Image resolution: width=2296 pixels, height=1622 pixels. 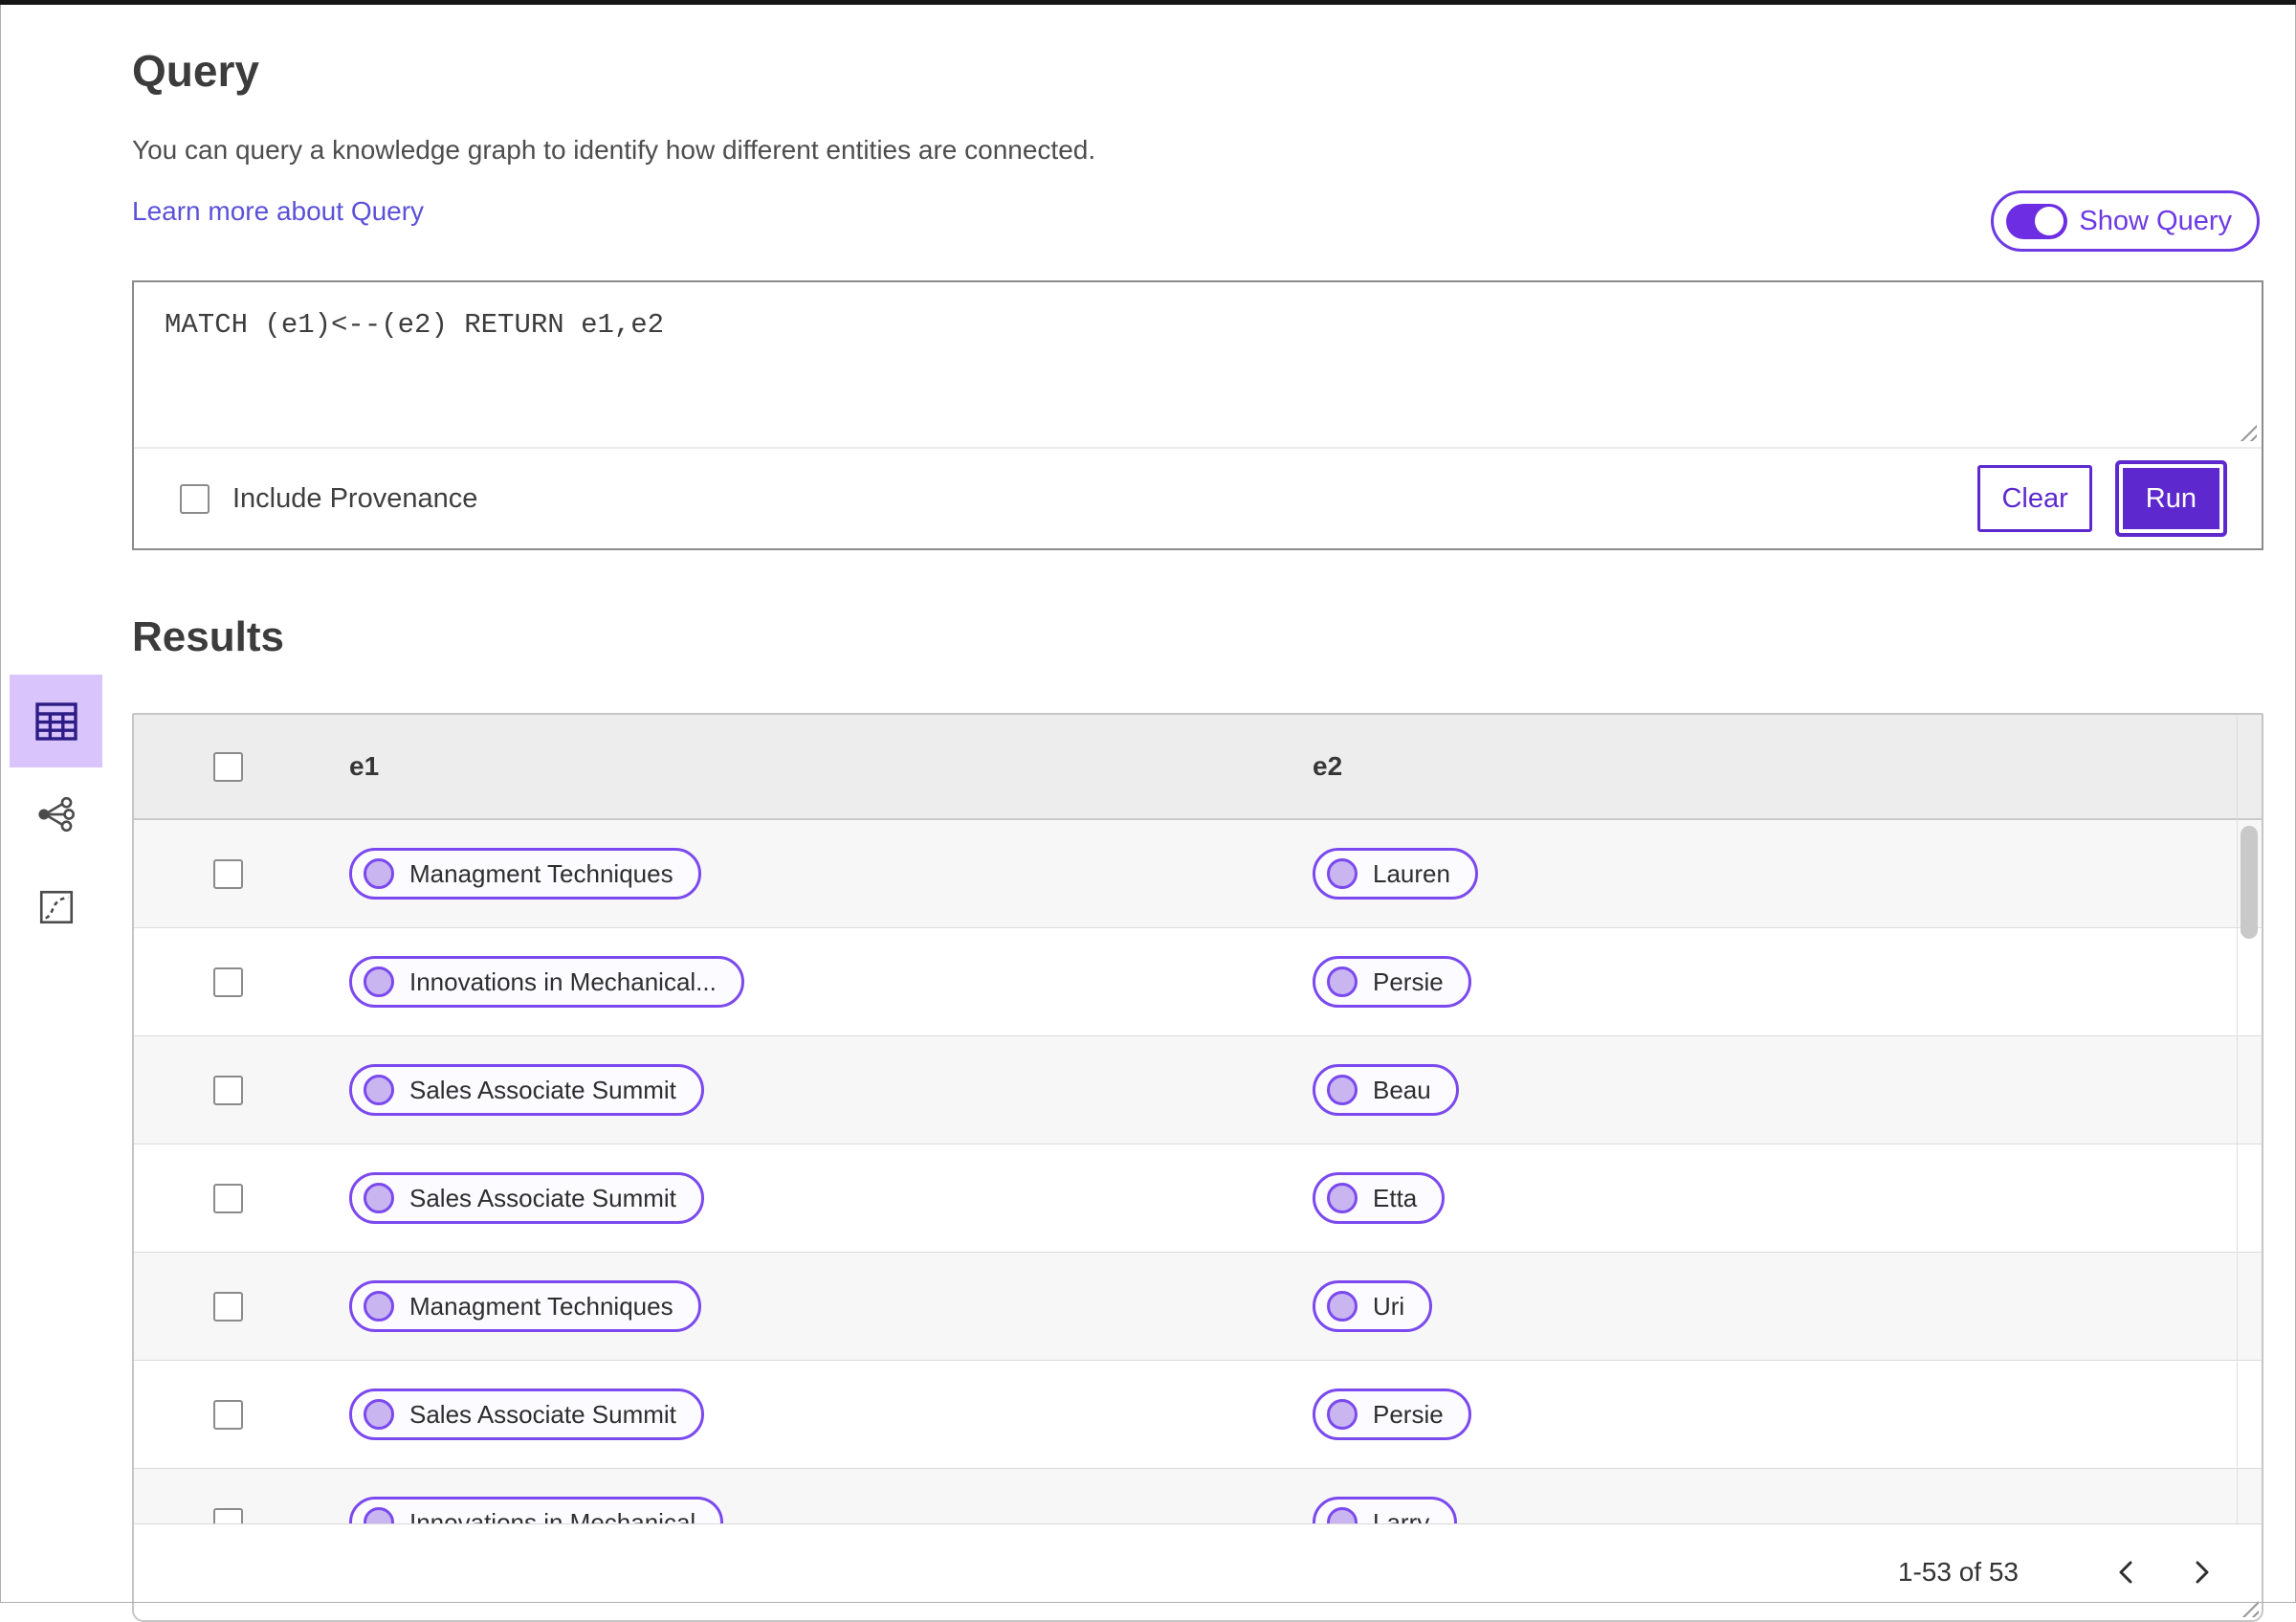 What do you see at coordinates (278, 212) in the screenshot?
I see `learn-more-link: Learn more about Query` at bounding box center [278, 212].